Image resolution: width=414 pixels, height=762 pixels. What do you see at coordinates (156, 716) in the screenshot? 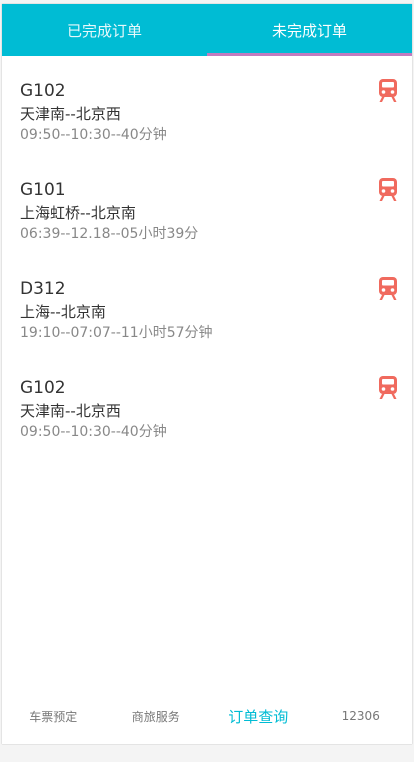
I see `nav-business-travel: 商旅服务` at bounding box center [156, 716].